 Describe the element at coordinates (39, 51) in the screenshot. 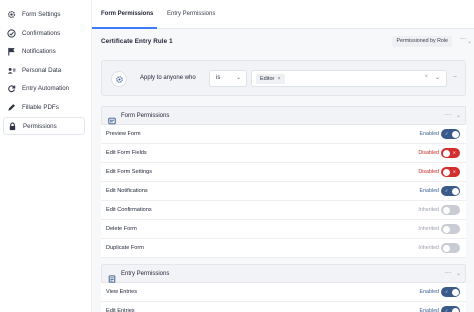

I see `sidebar-item-label: Notifications` at that location.